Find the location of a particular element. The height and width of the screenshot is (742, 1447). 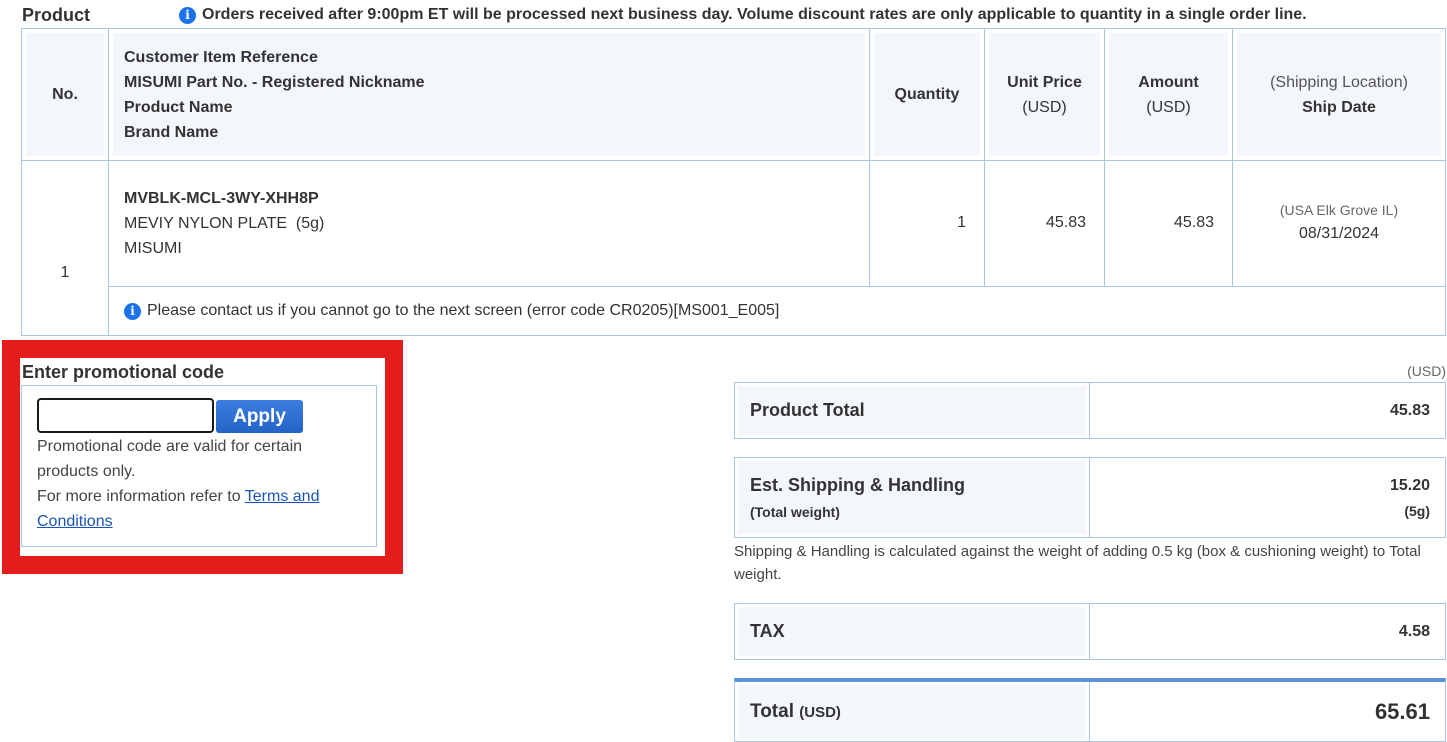

part-number: MVBLK-MCL-3WY-XHH8P is located at coordinates (221, 198).